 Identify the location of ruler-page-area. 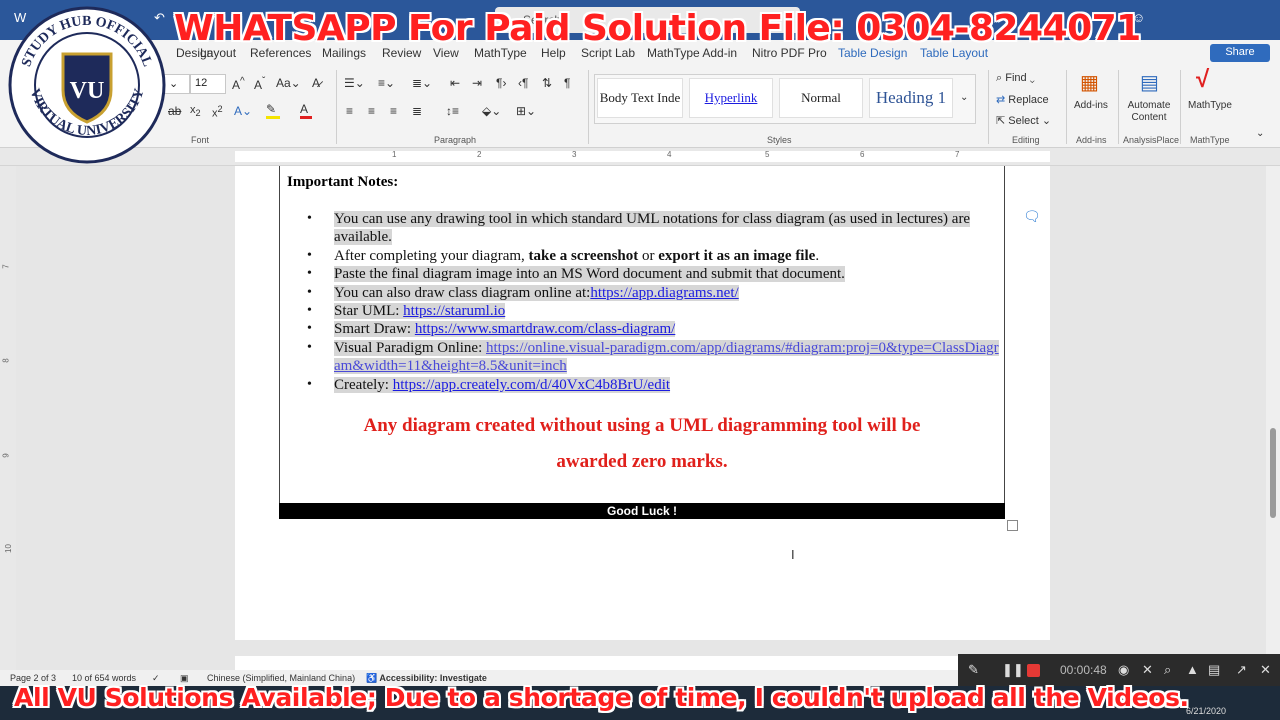
(642, 156).